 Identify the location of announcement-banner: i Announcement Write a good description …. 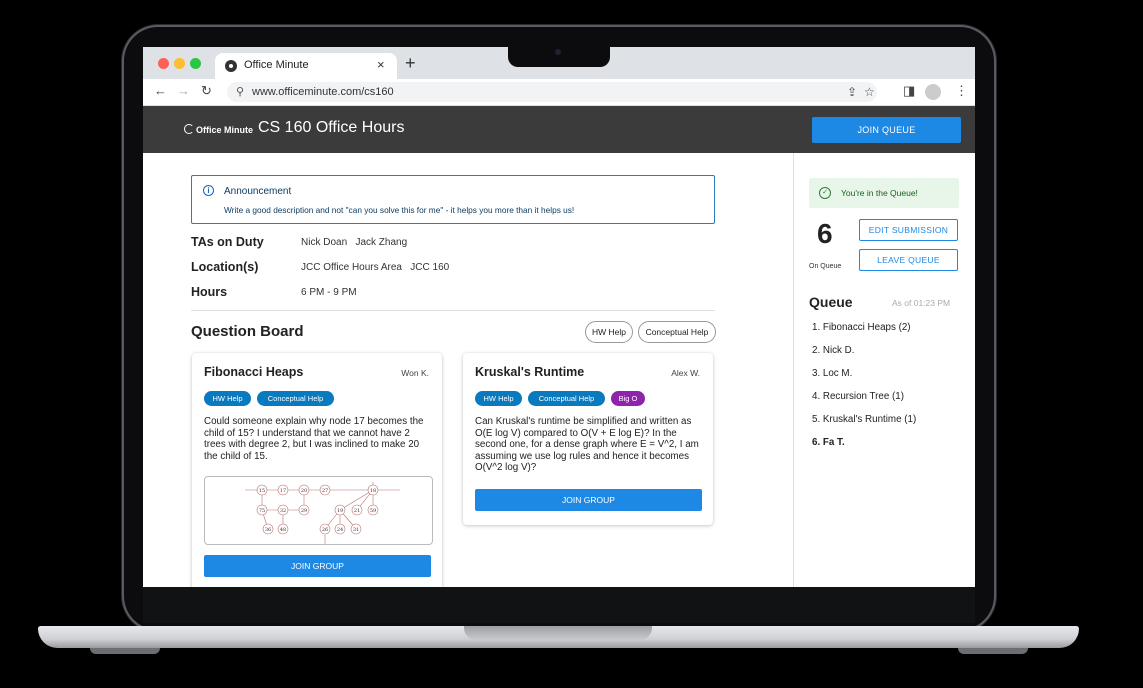
(453, 199).